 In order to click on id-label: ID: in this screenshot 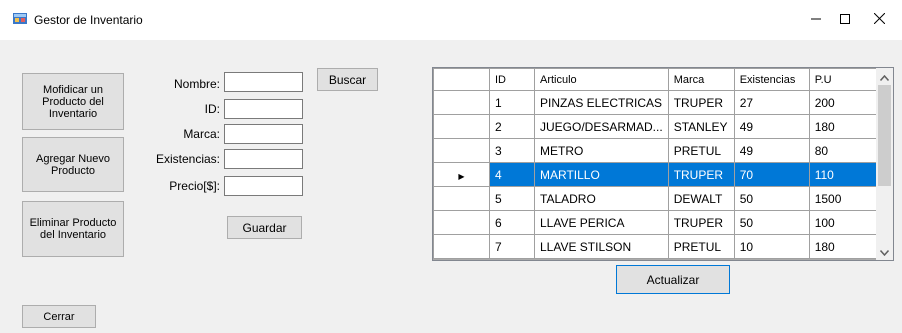, I will do `click(212, 109)`.